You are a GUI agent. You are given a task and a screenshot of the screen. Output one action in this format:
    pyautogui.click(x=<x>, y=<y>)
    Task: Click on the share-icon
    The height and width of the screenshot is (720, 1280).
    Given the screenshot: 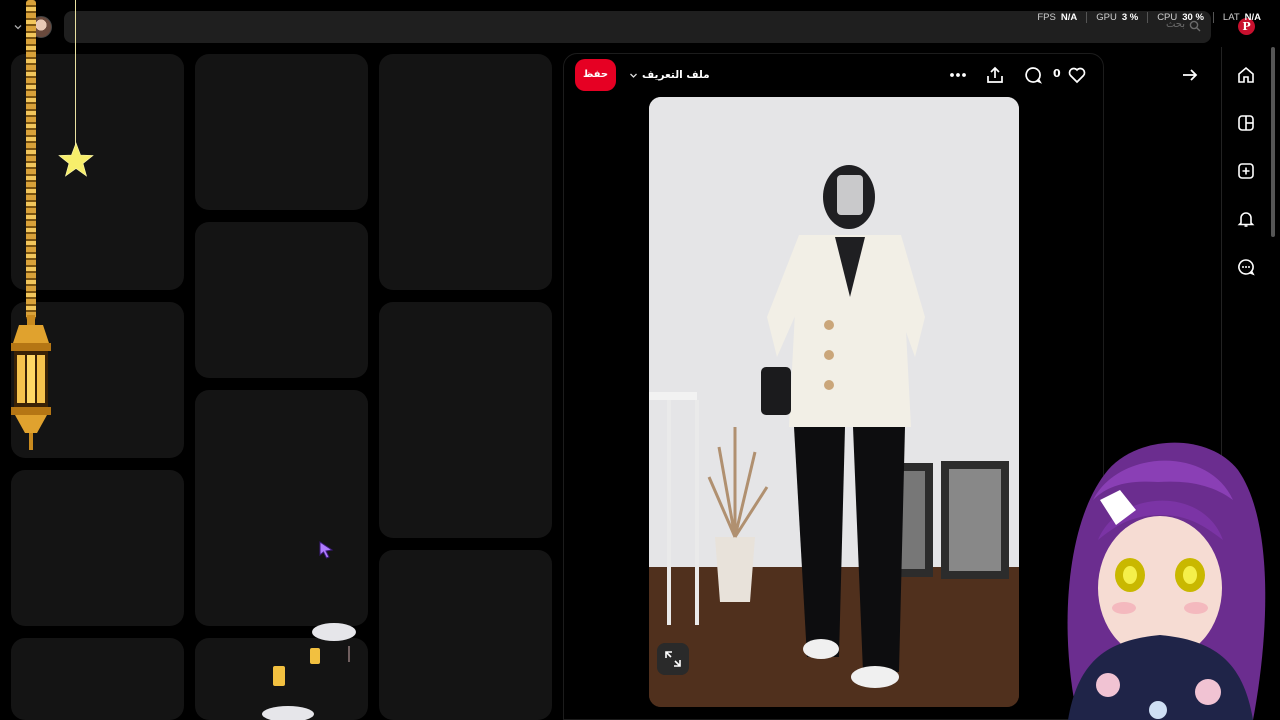 What is the action you would take?
    pyautogui.click(x=995, y=75)
    